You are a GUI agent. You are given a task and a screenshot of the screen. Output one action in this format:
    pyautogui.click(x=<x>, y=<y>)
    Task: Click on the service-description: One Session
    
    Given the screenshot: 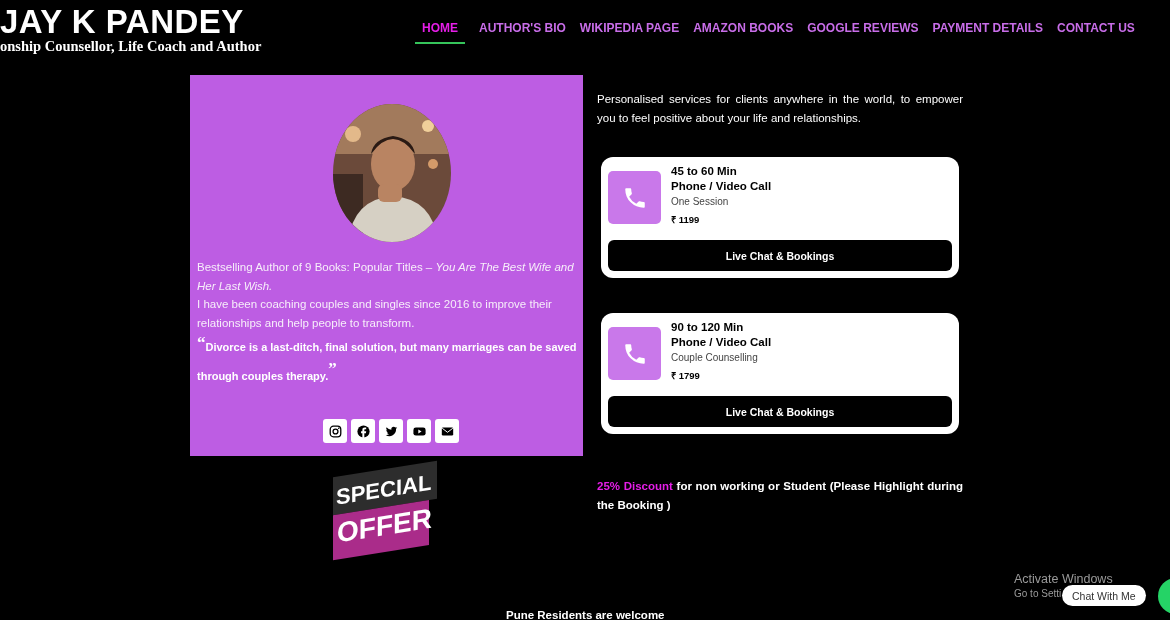 What is the action you would take?
    pyautogui.click(x=700, y=201)
    